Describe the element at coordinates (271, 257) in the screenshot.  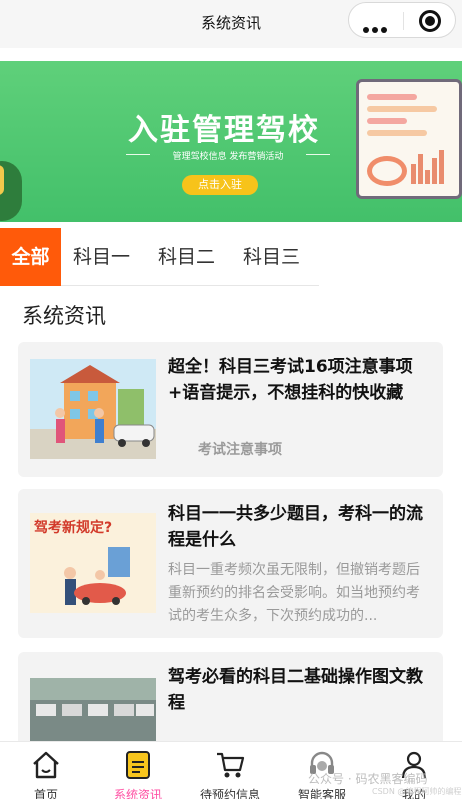
I see `tab-subject-three: 科目三` at that location.